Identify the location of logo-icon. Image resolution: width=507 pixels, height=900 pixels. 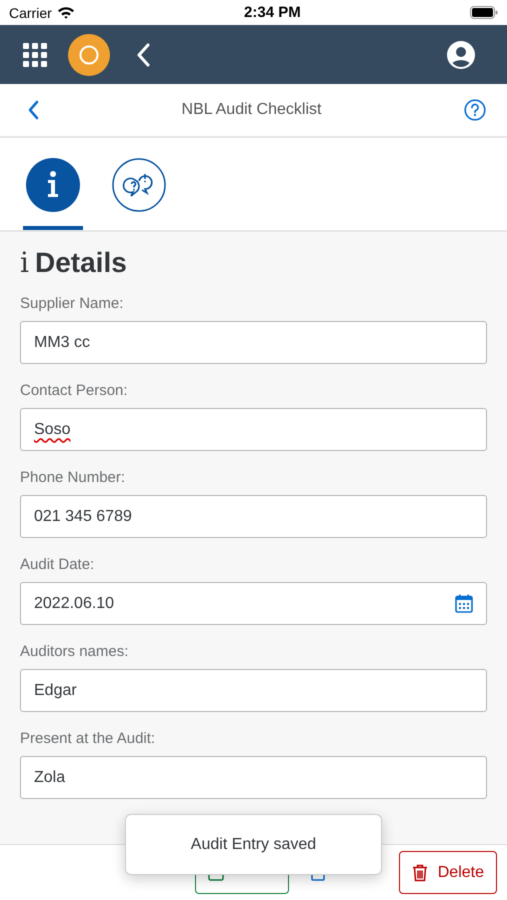
(89, 55).